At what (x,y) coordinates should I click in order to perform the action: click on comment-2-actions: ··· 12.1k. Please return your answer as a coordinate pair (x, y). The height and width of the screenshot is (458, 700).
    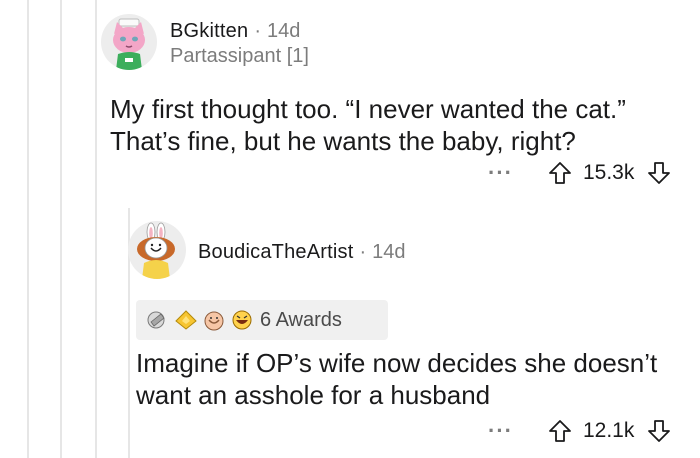
    Looking at the image, I should click on (580, 431).